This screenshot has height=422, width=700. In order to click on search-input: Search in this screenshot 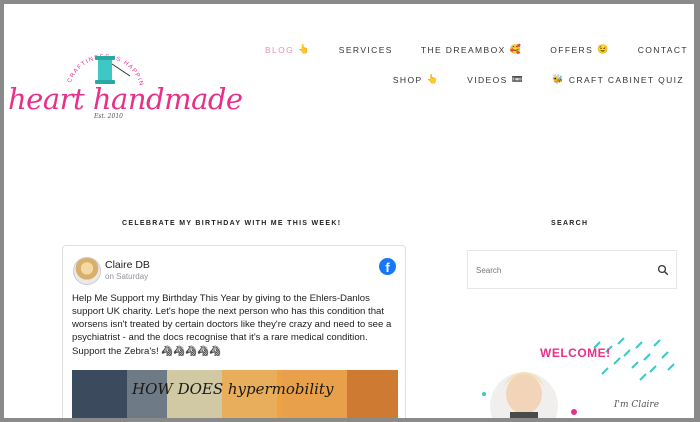, I will do `click(572, 269)`.